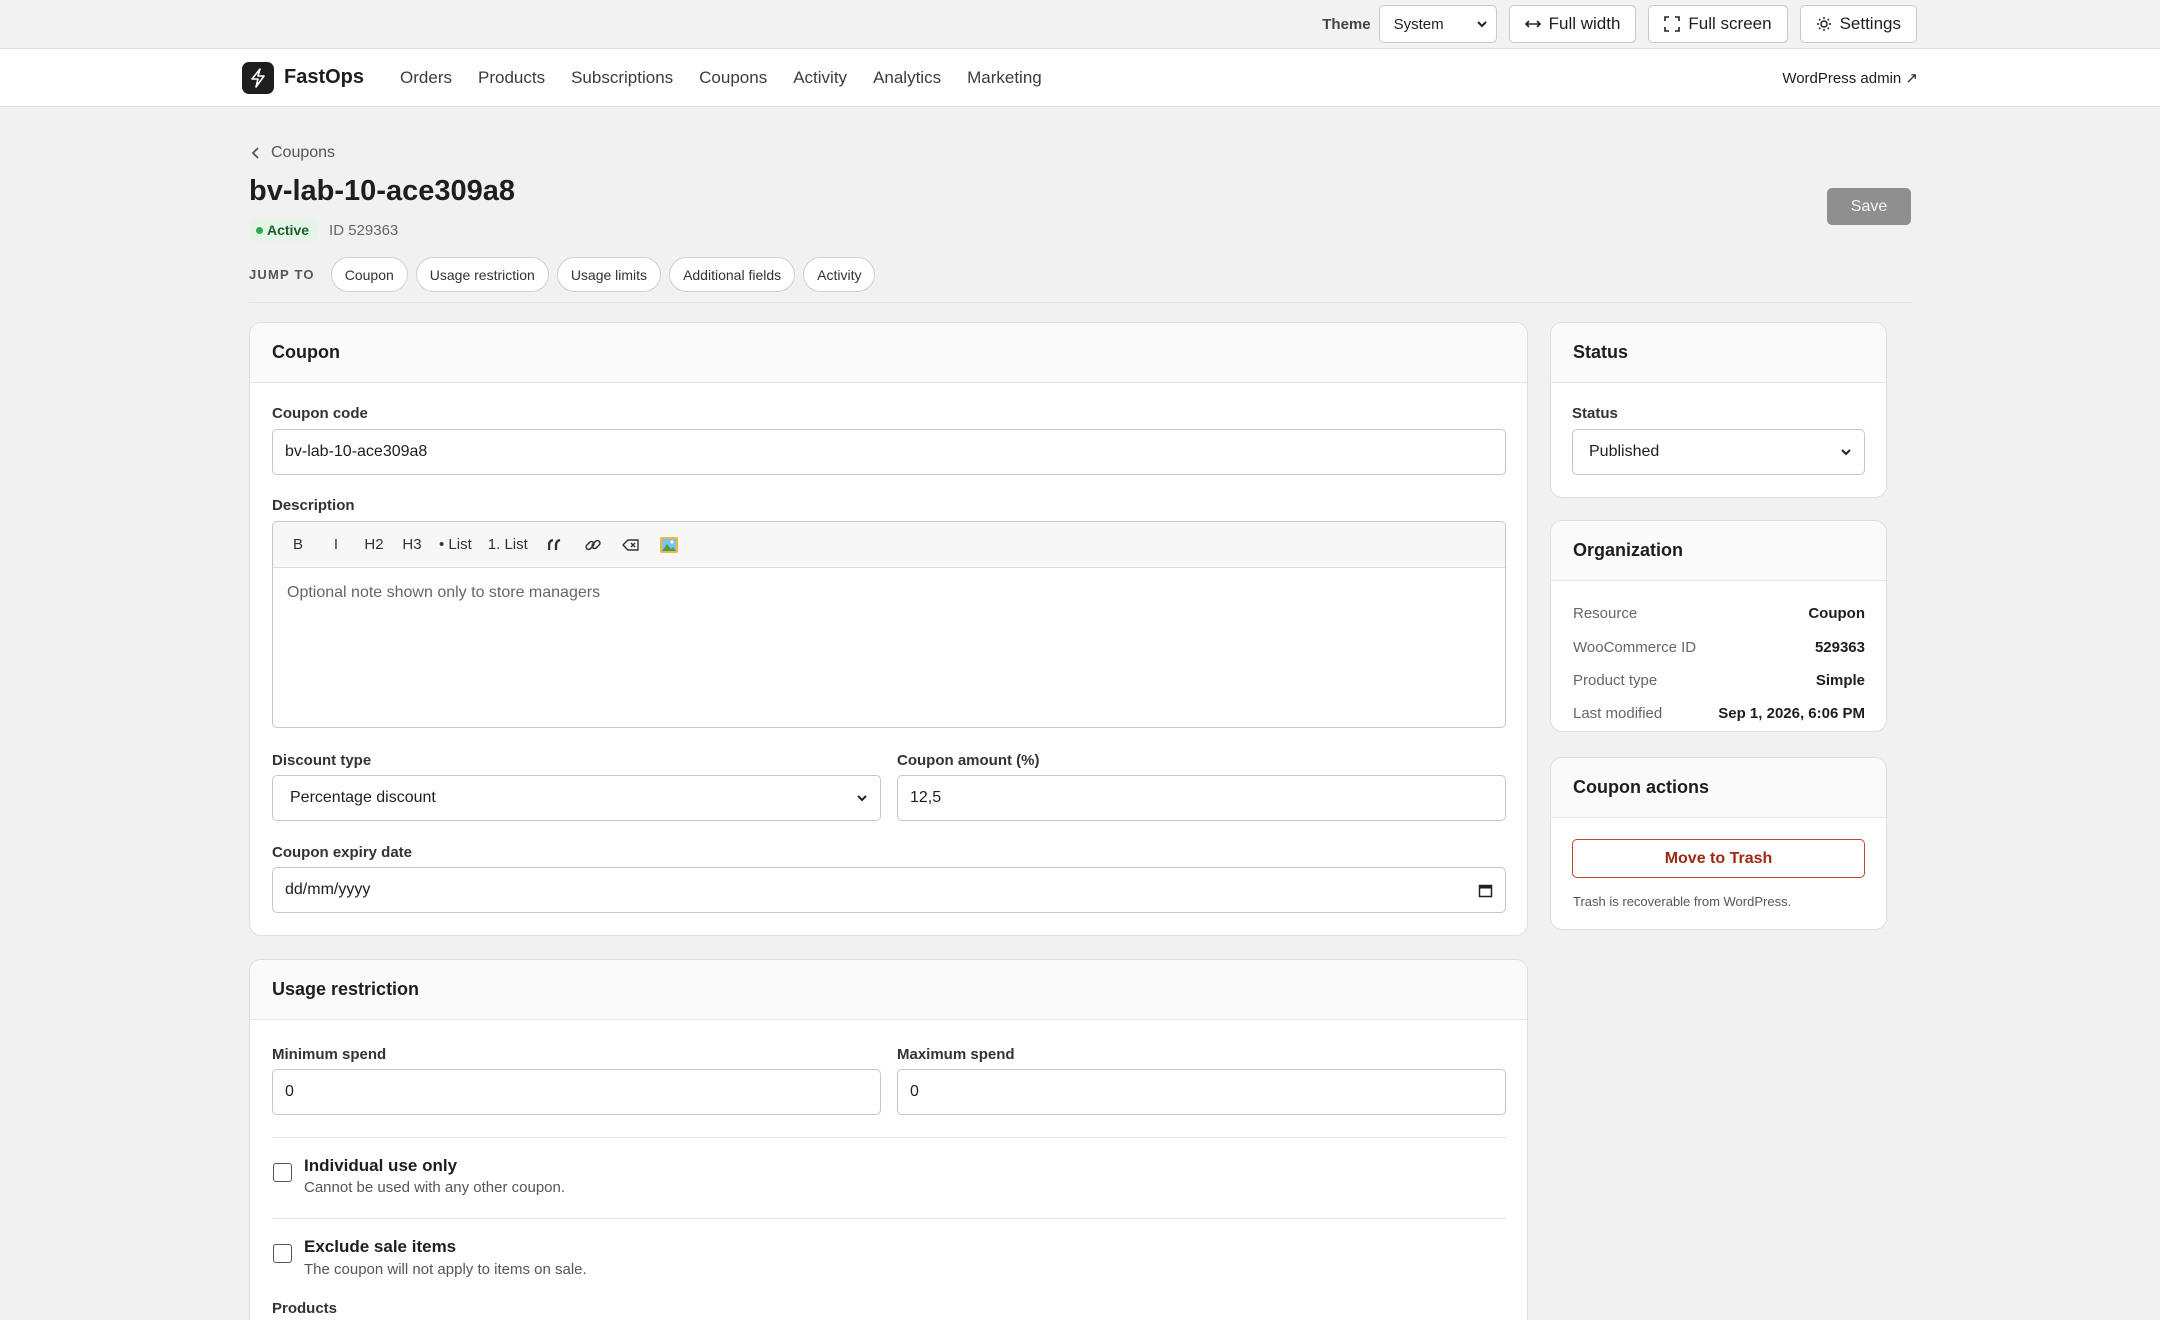 This screenshot has height=1320, width=2160. Describe the element at coordinates (435, 1187) in the screenshot. I see `individual-use-desc: Cannot be used with any other coupon.` at that location.